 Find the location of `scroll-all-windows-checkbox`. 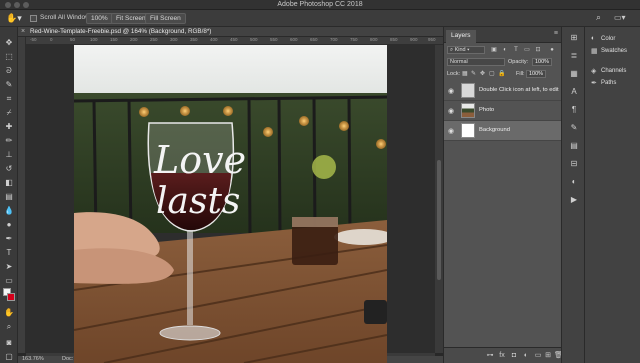

scroll-all-windows-checkbox is located at coordinates (33, 18).